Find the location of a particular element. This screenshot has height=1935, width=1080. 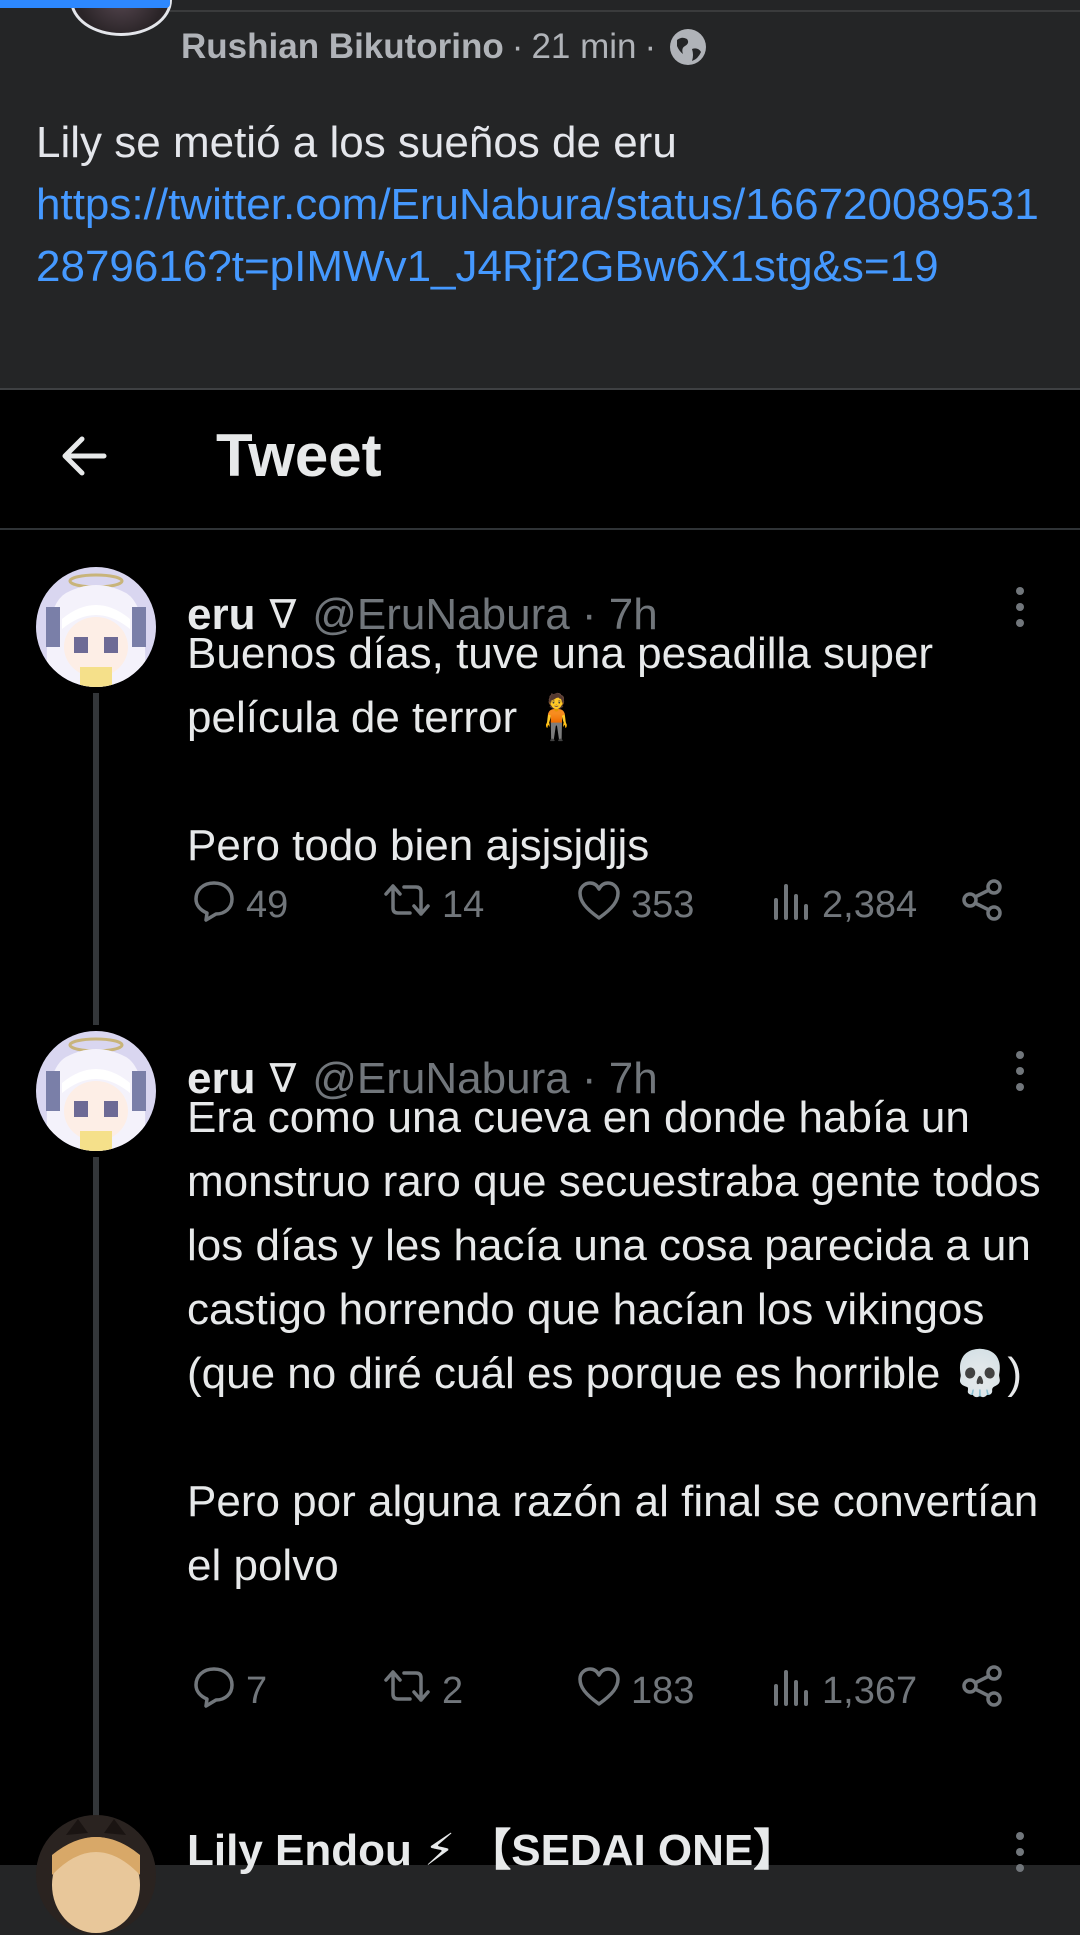

active-tab-indicator is located at coordinates (85, 4).